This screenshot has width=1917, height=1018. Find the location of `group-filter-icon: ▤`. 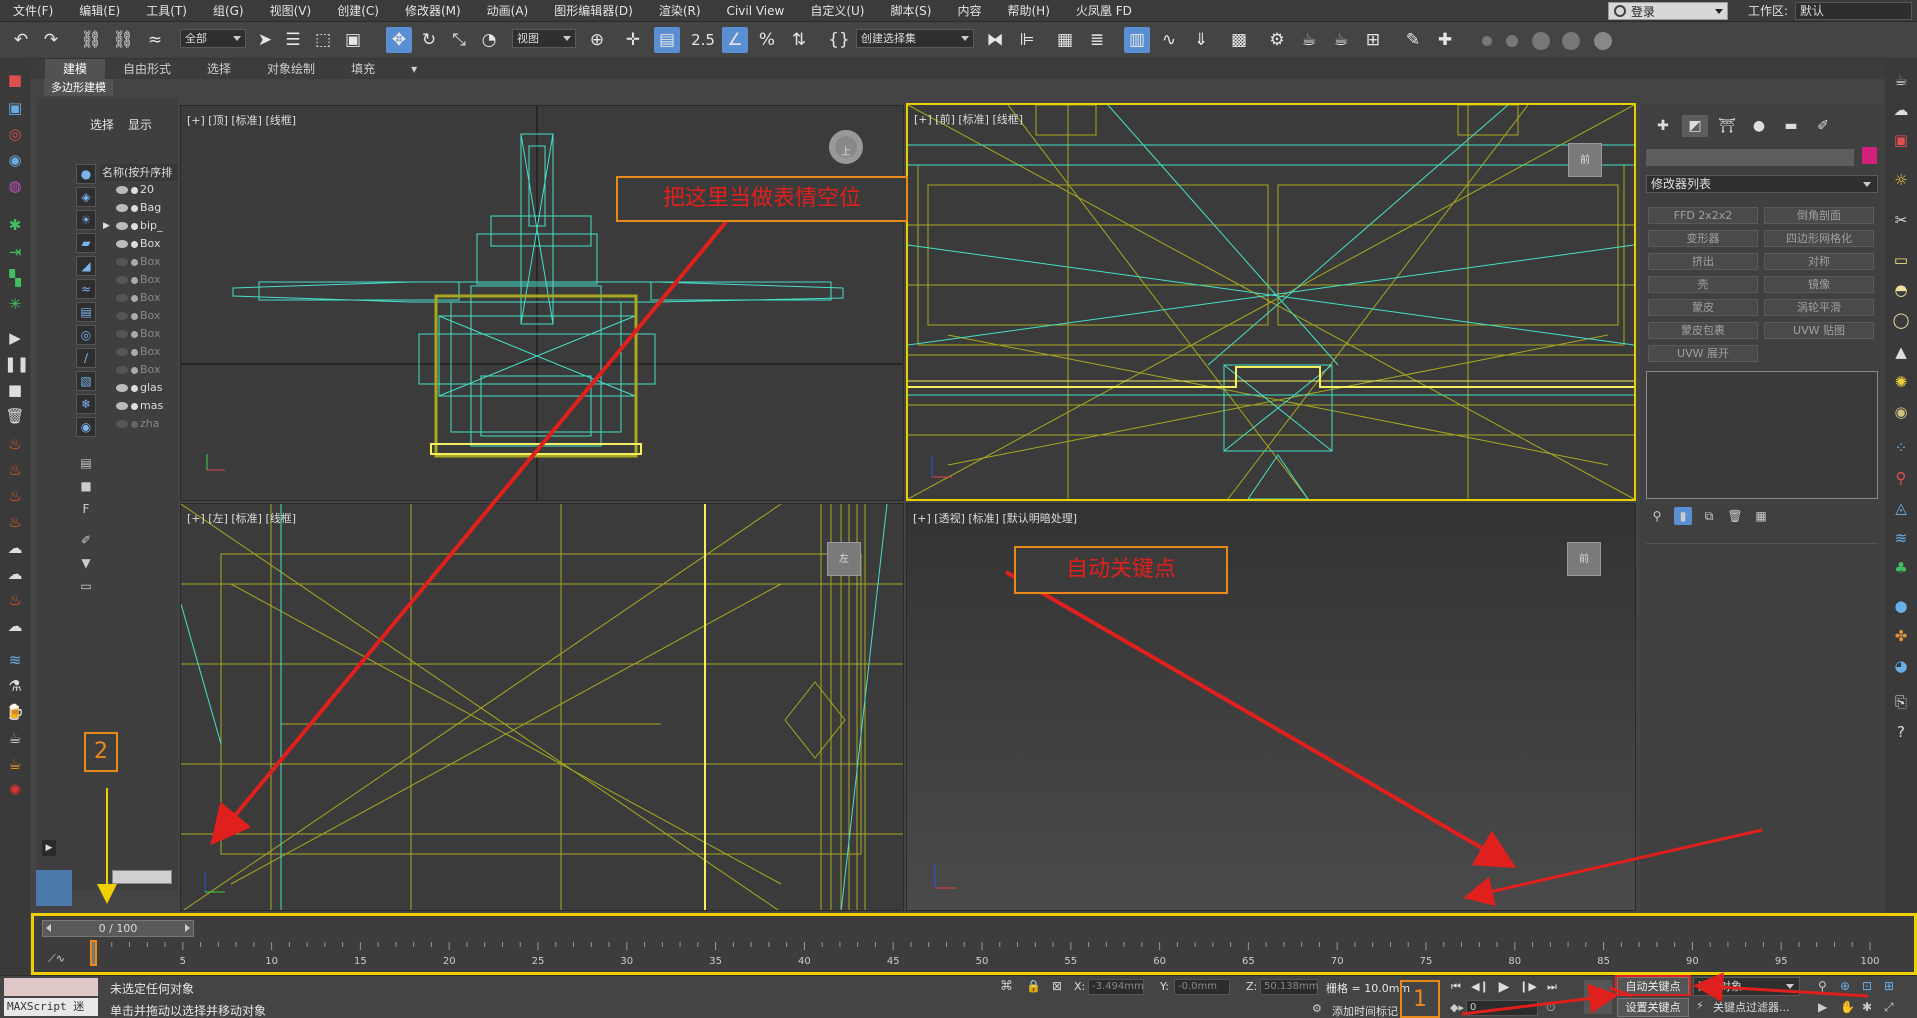

group-filter-icon: ▤ is located at coordinates (86, 312).